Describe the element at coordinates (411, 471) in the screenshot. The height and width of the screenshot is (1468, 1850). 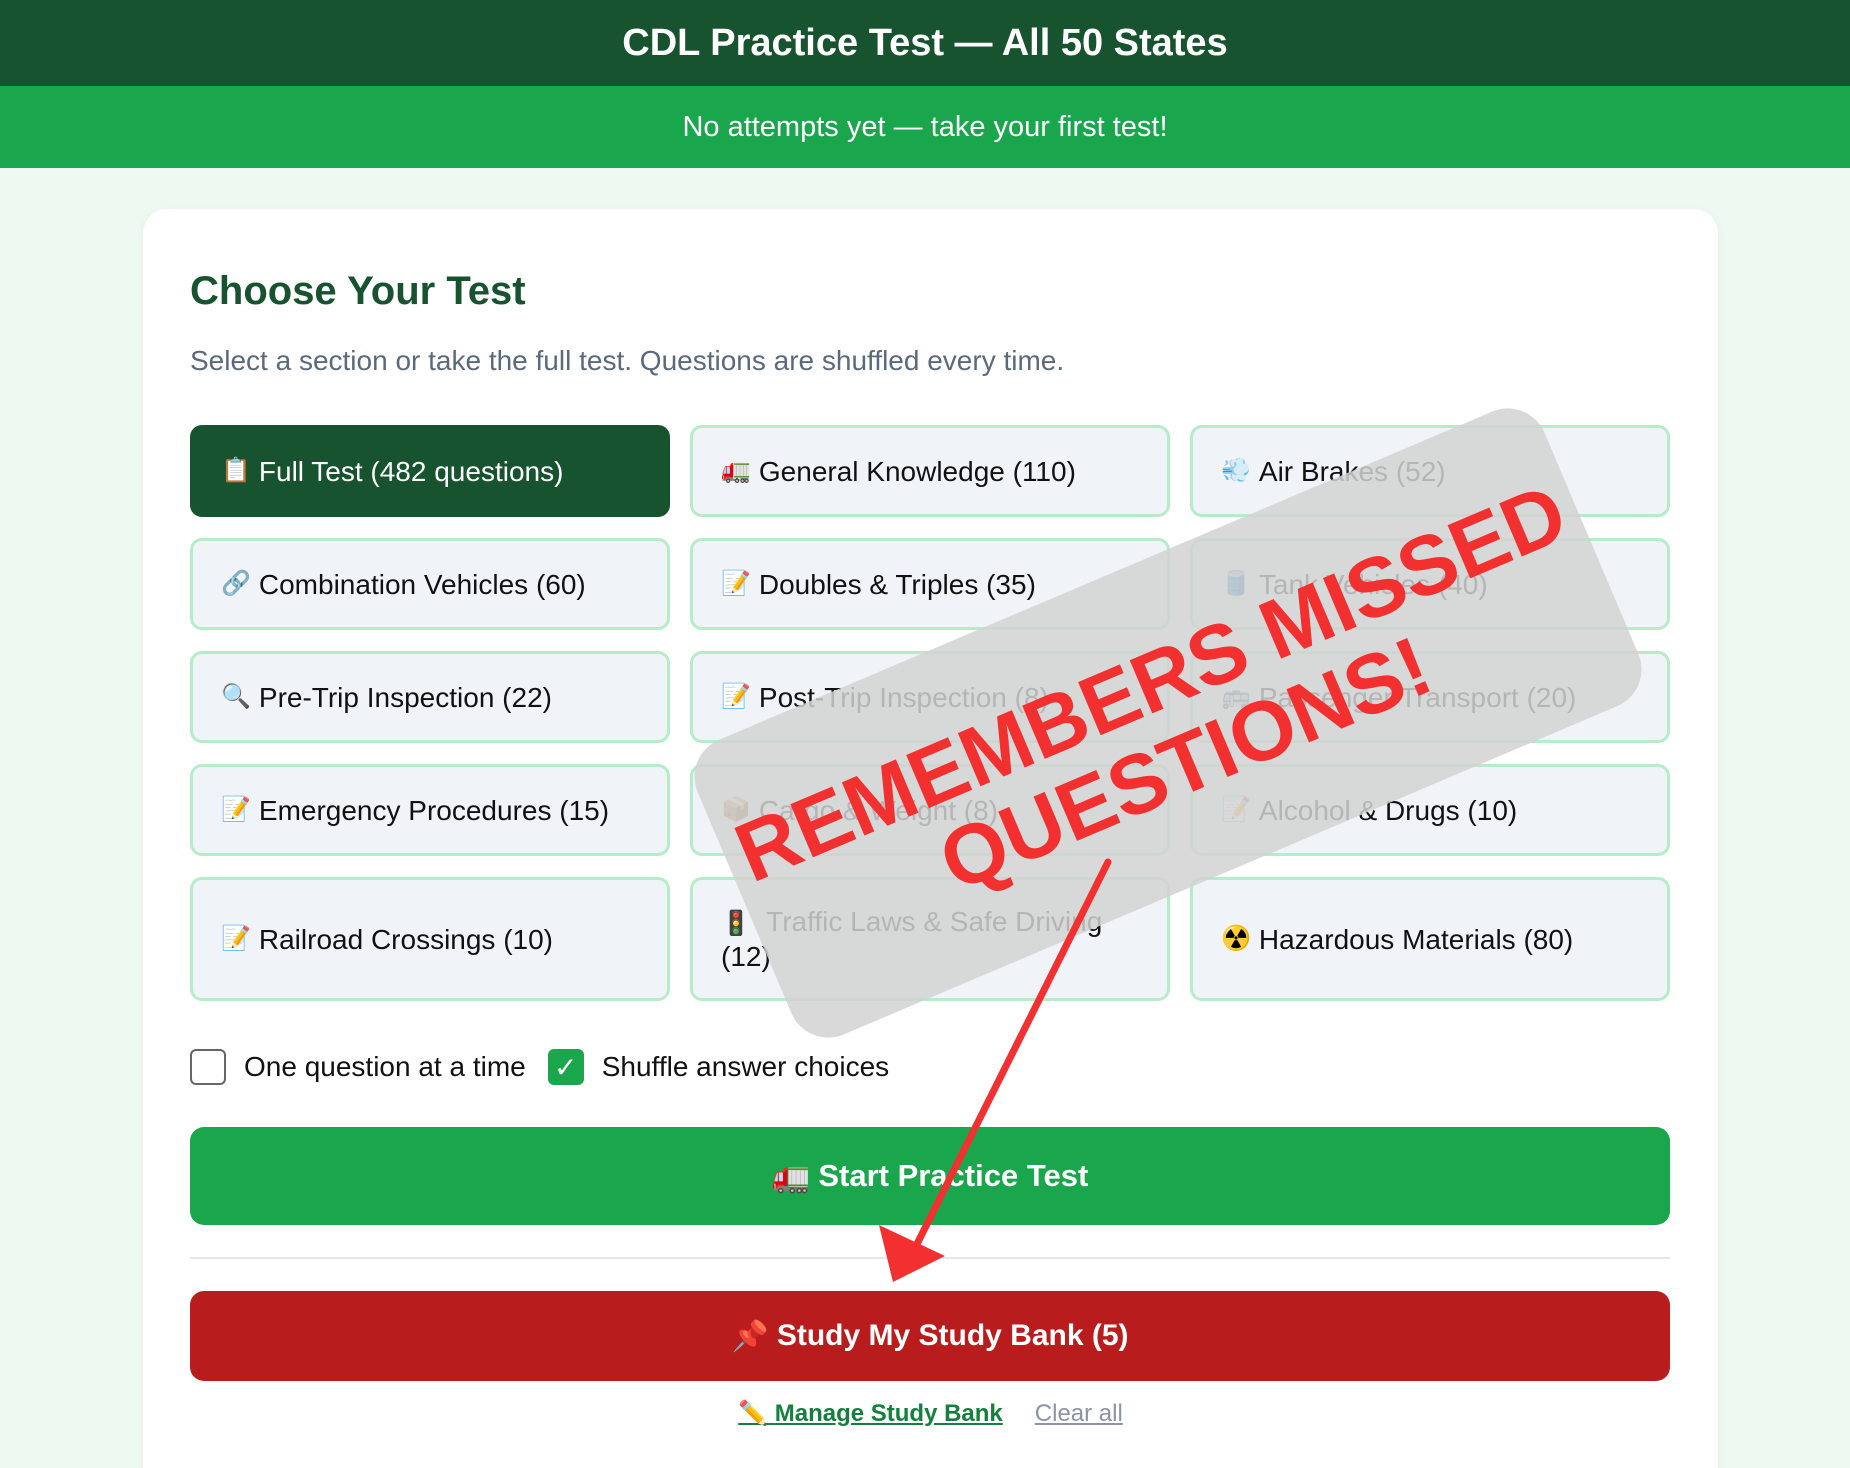
I see `option-label: Full Test (482 questions)` at that location.